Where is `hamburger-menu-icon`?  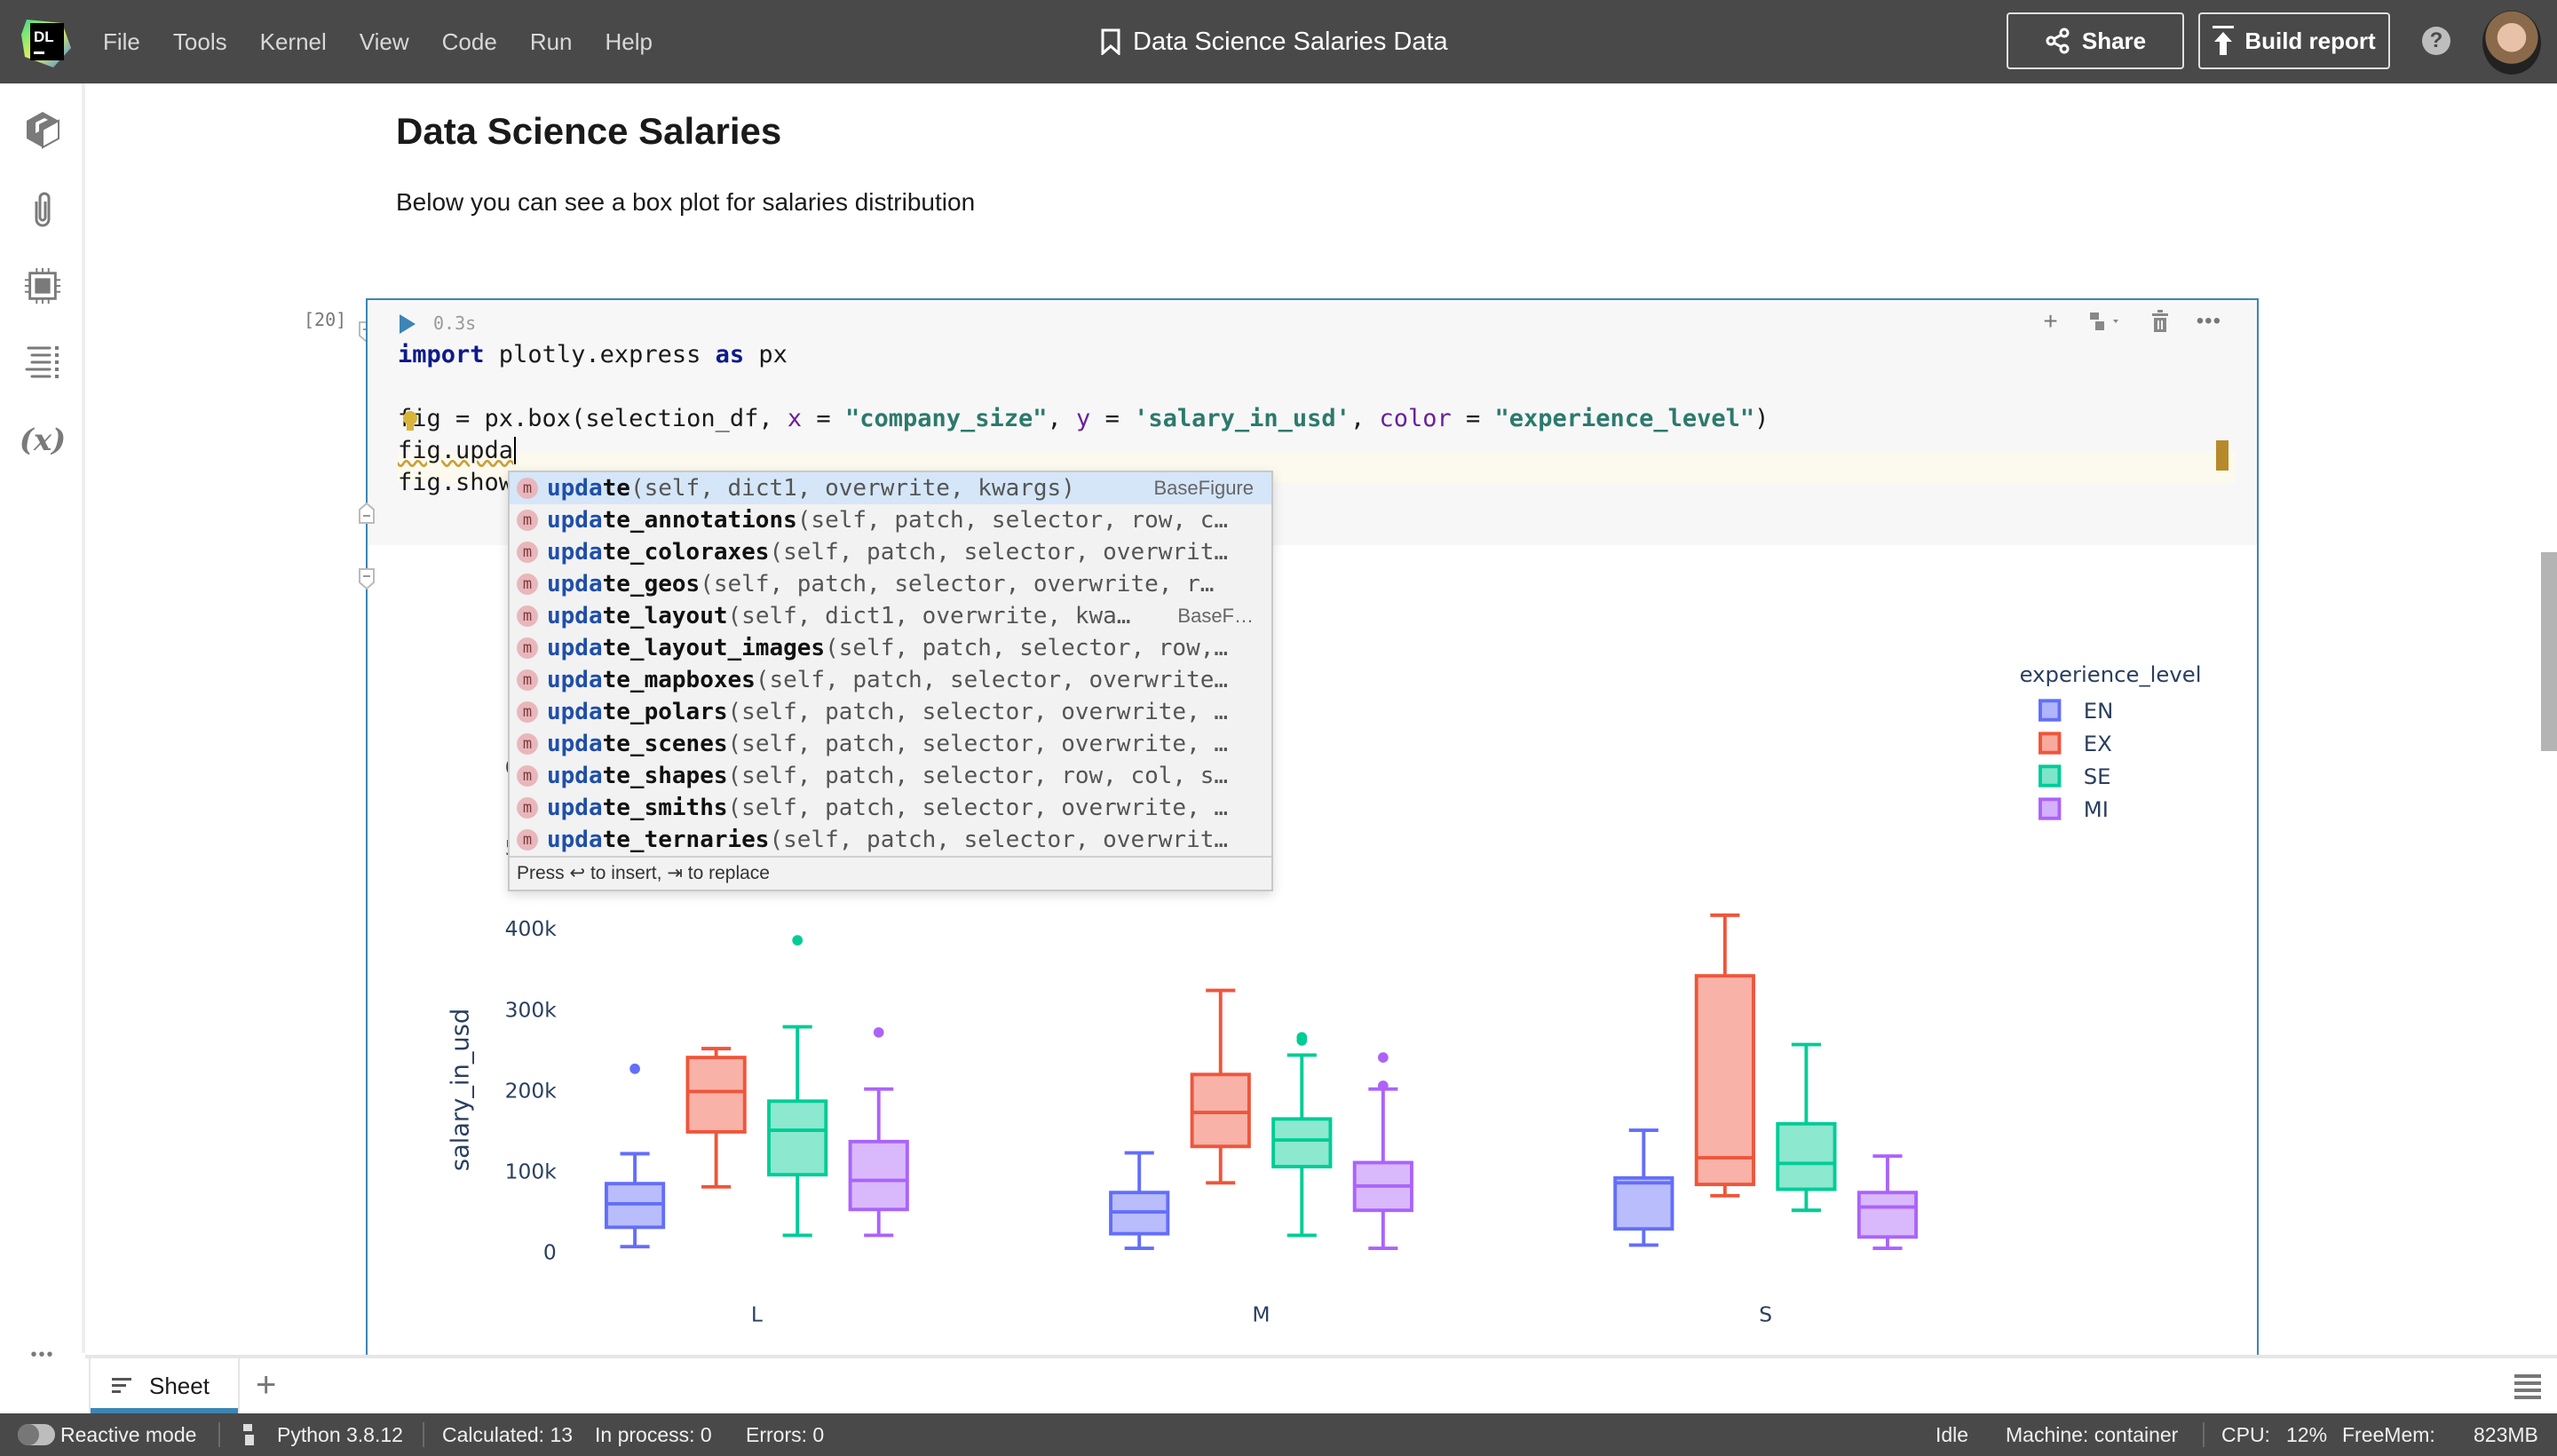 hamburger-menu-icon is located at coordinates (2527, 1386).